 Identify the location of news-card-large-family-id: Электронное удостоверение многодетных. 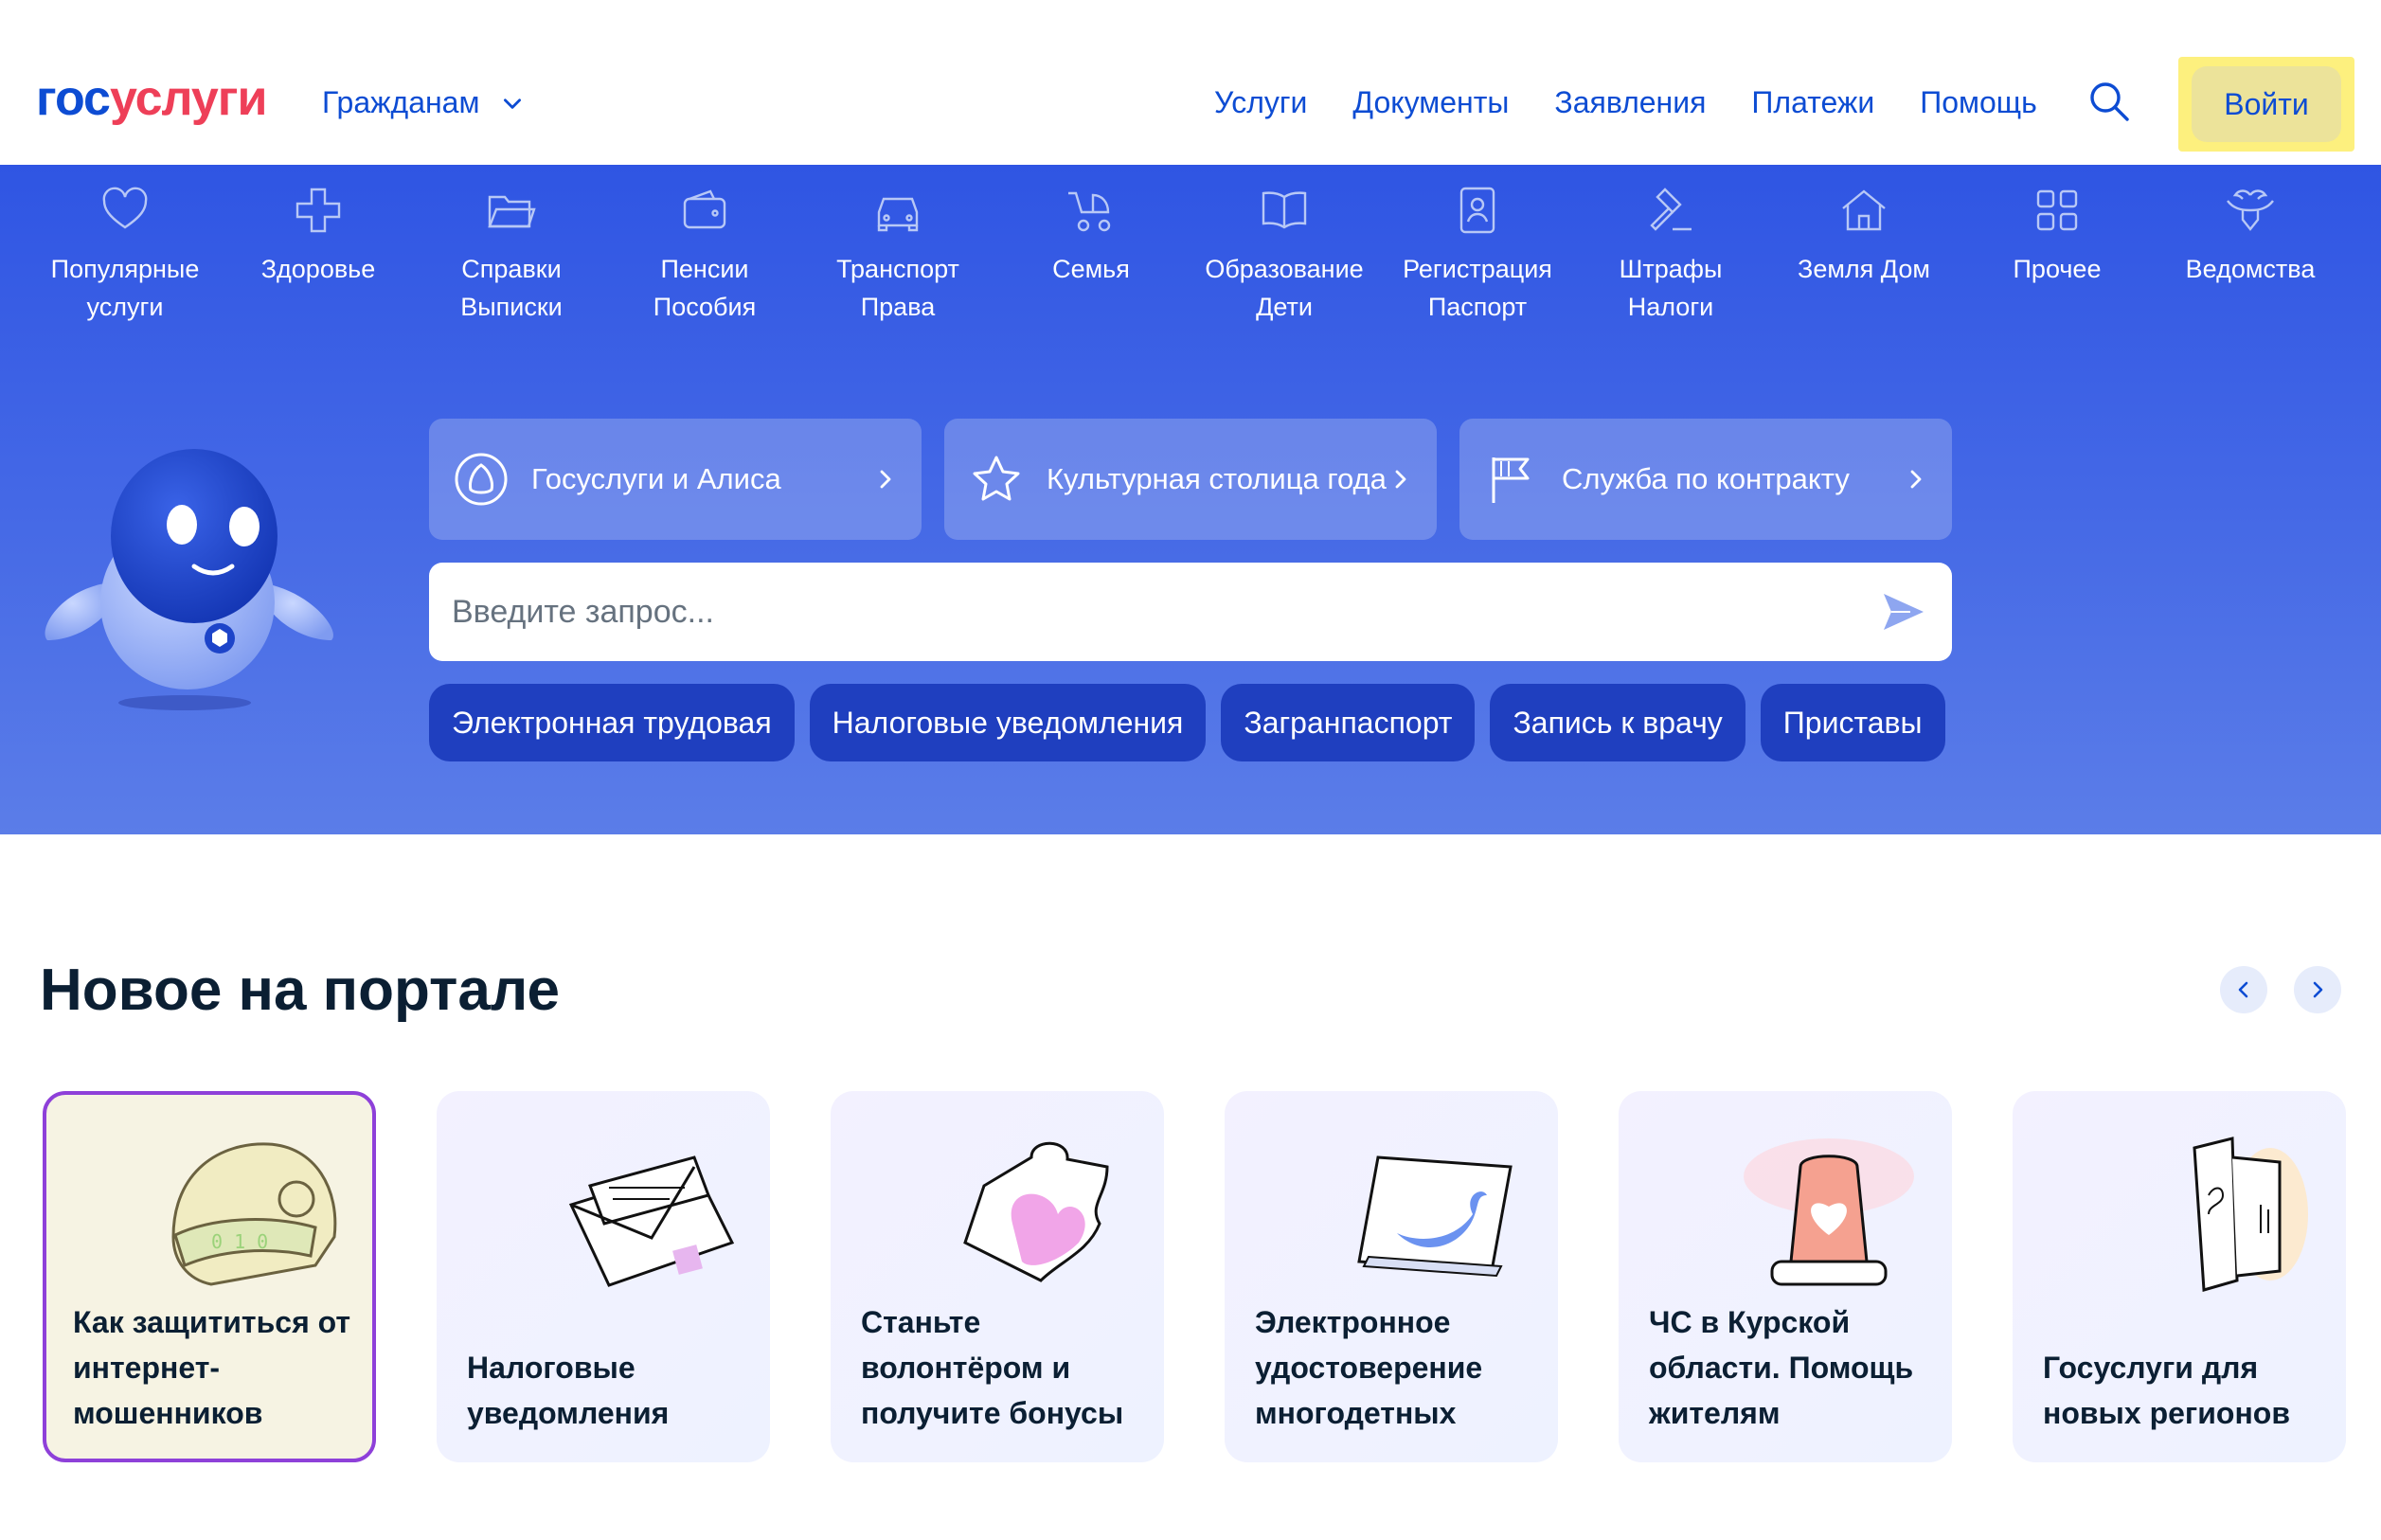
(1392, 1276).